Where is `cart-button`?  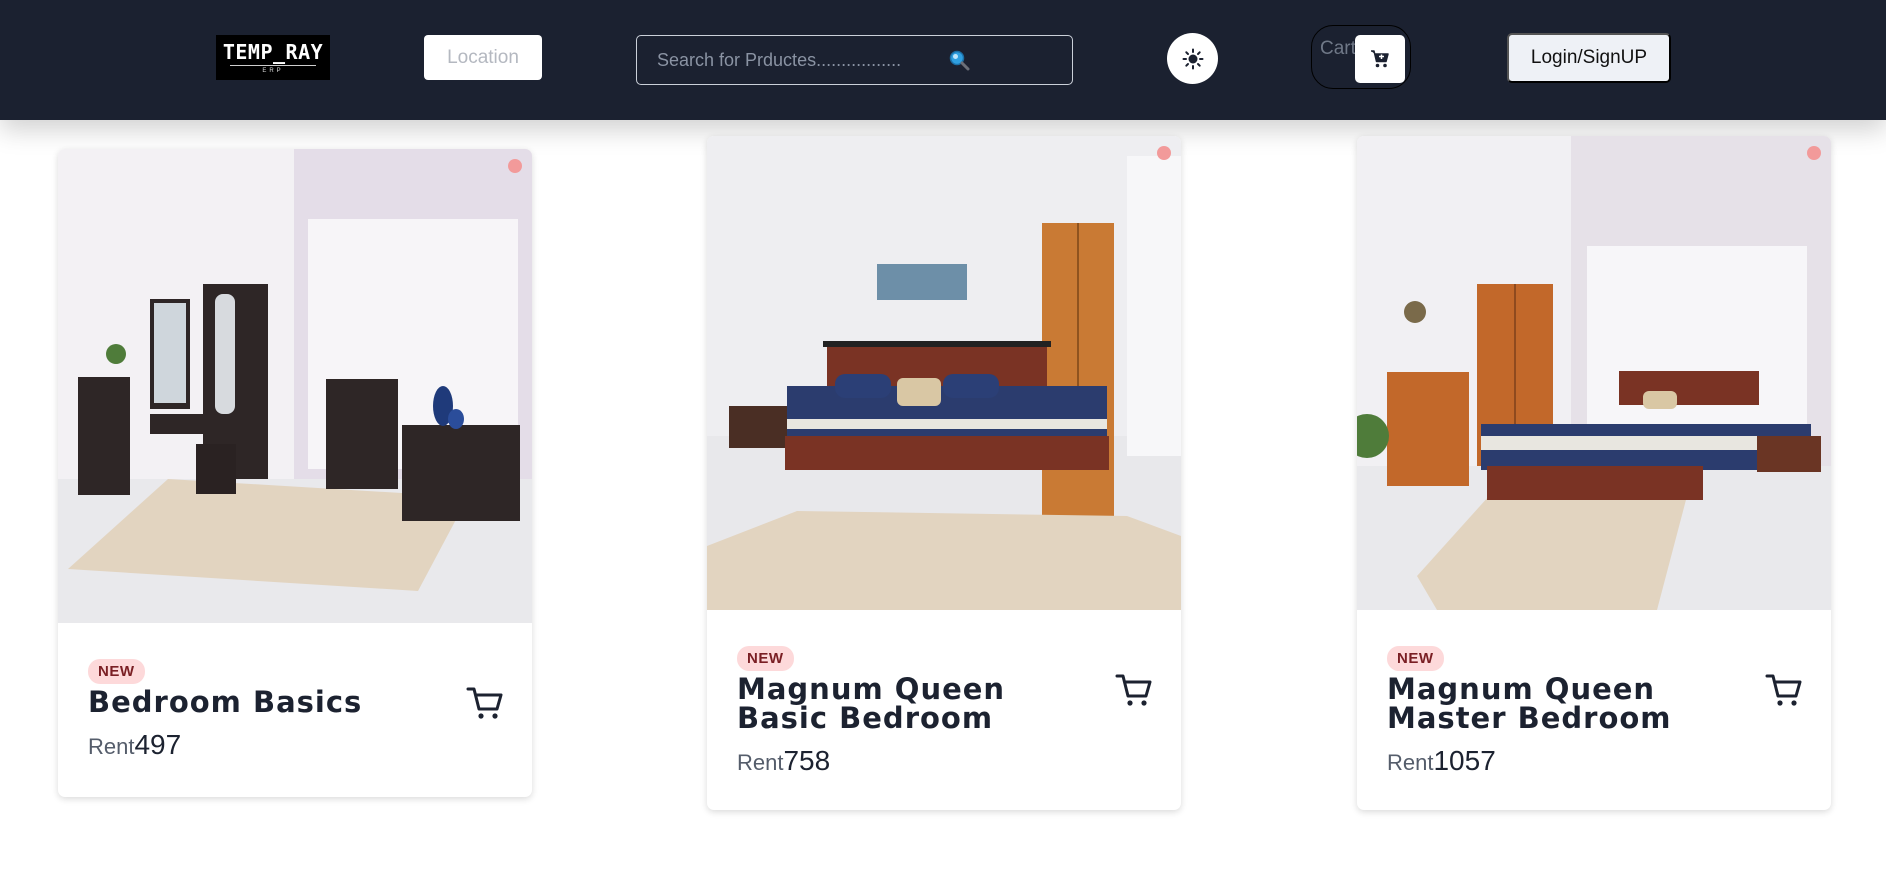
cart-button is located at coordinates (1380, 59).